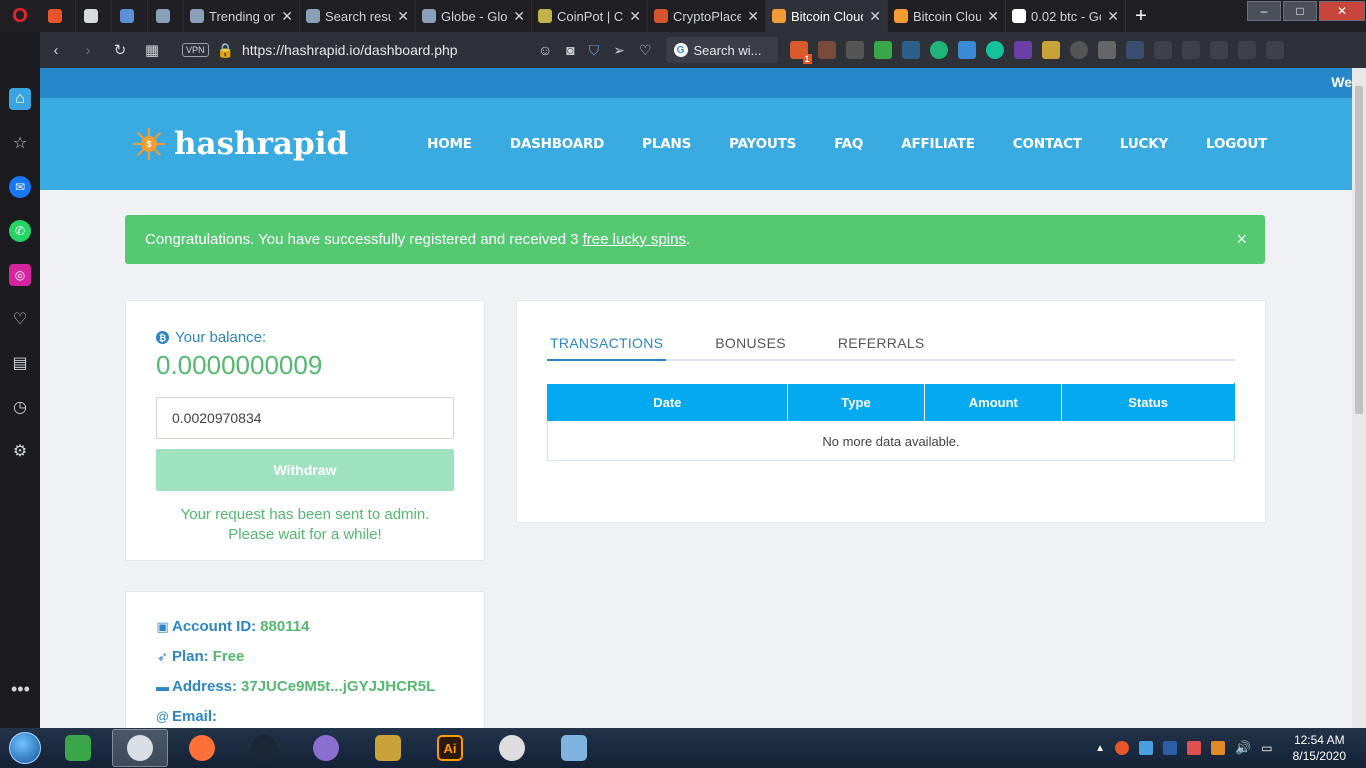 This screenshot has height=768, width=1366. Describe the element at coordinates (1264, 11) in the screenshot. I see `minimize-button: –` at that location.